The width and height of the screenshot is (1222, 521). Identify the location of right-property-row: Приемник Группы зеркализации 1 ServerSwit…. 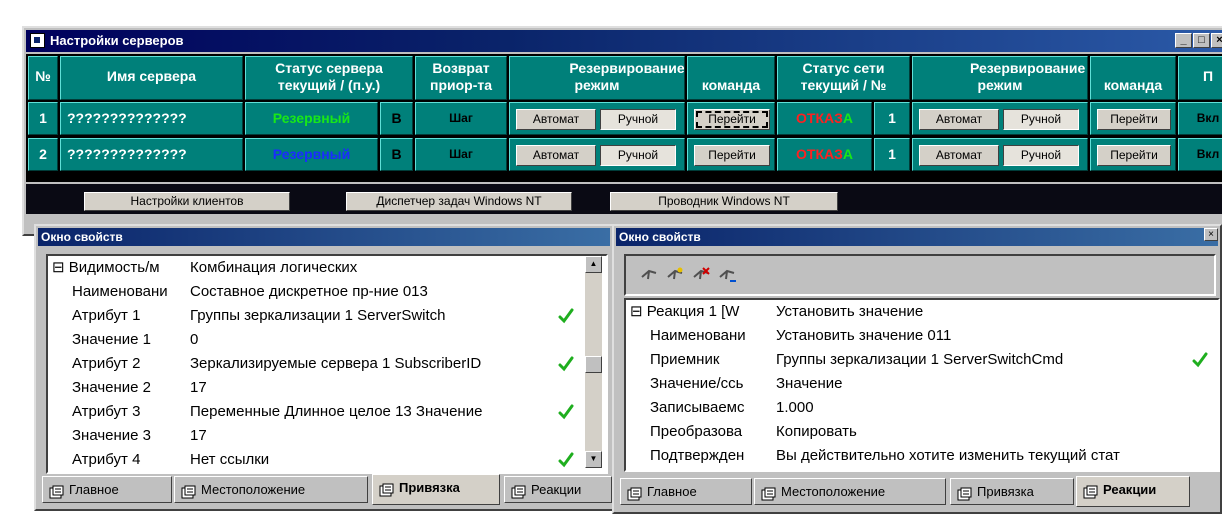
(922, 360).